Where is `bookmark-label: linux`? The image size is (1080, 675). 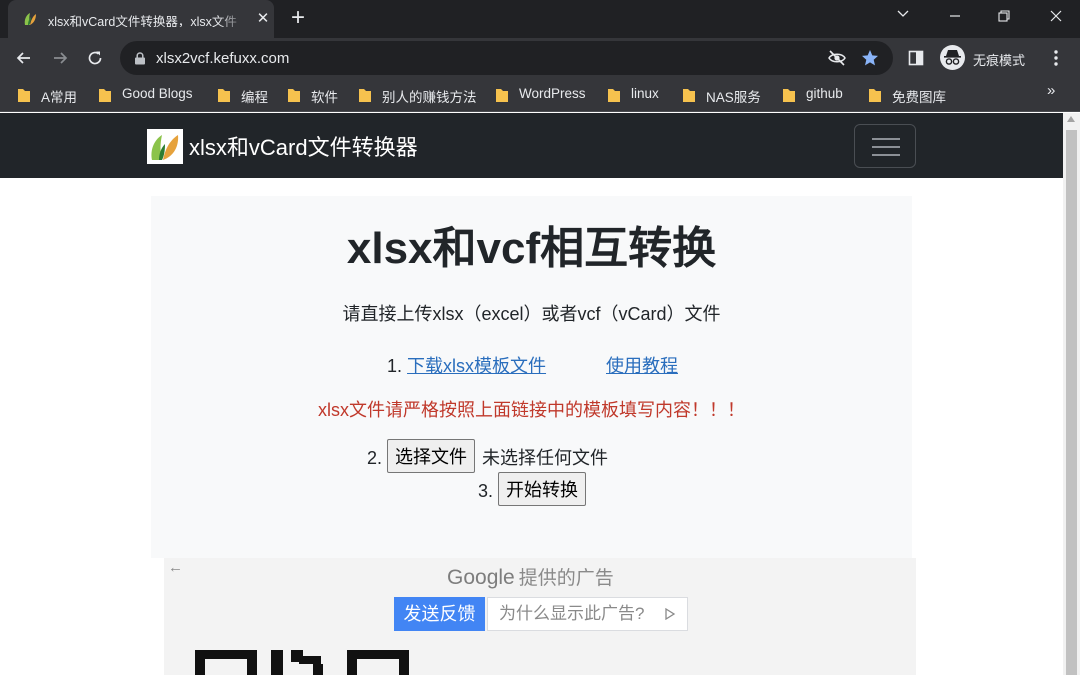 bookmark-label: linux is located at coordinates (645, 93).